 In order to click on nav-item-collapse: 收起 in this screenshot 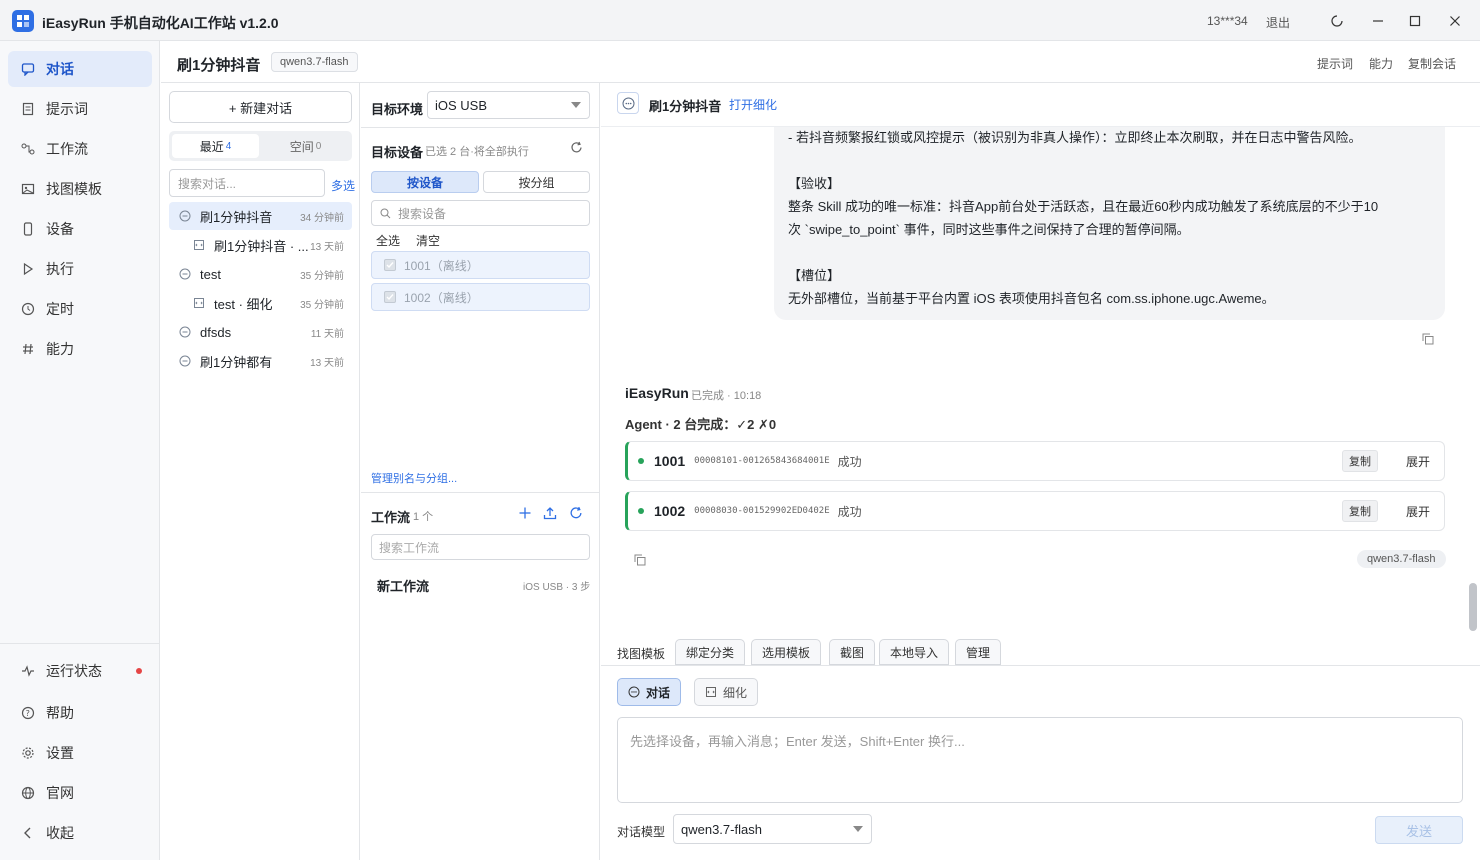, I will do `click(80, 833)`.